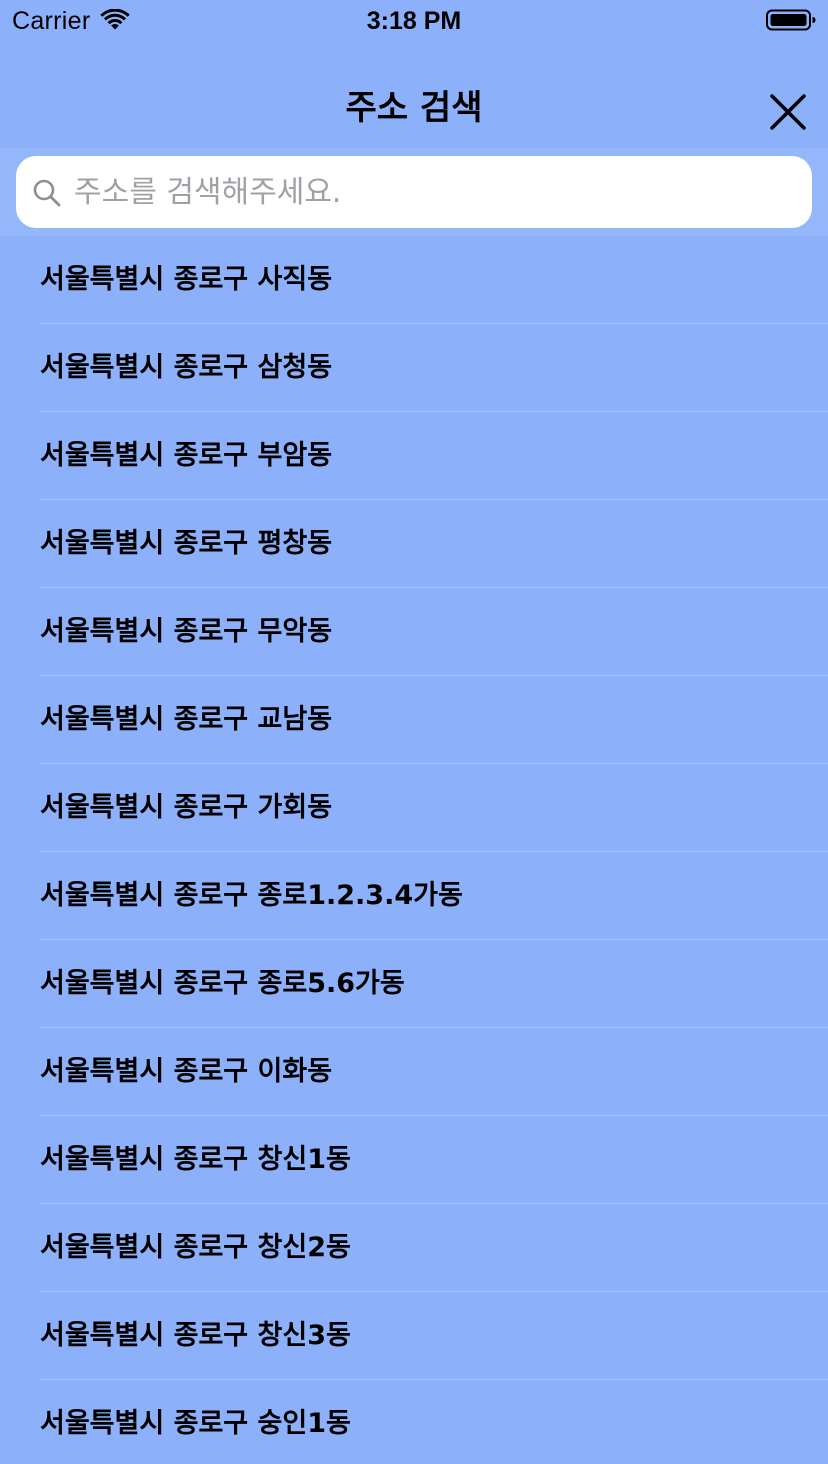 The image size is (828, 1464). I want to click on result-item-changsin2: 서울특별시 종로구 창신2동, so click(414, 1248).